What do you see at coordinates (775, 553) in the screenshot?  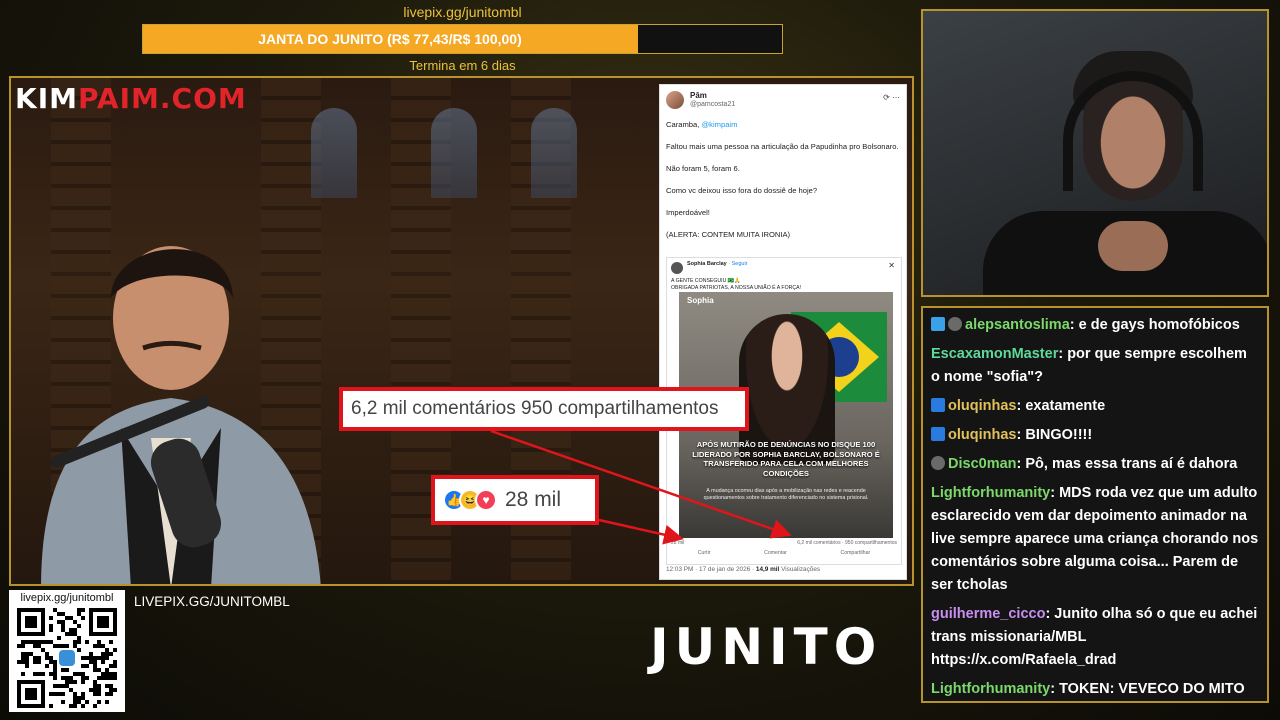 I see `fb-comment-button: Comentar` at bounding box center [775, 553].